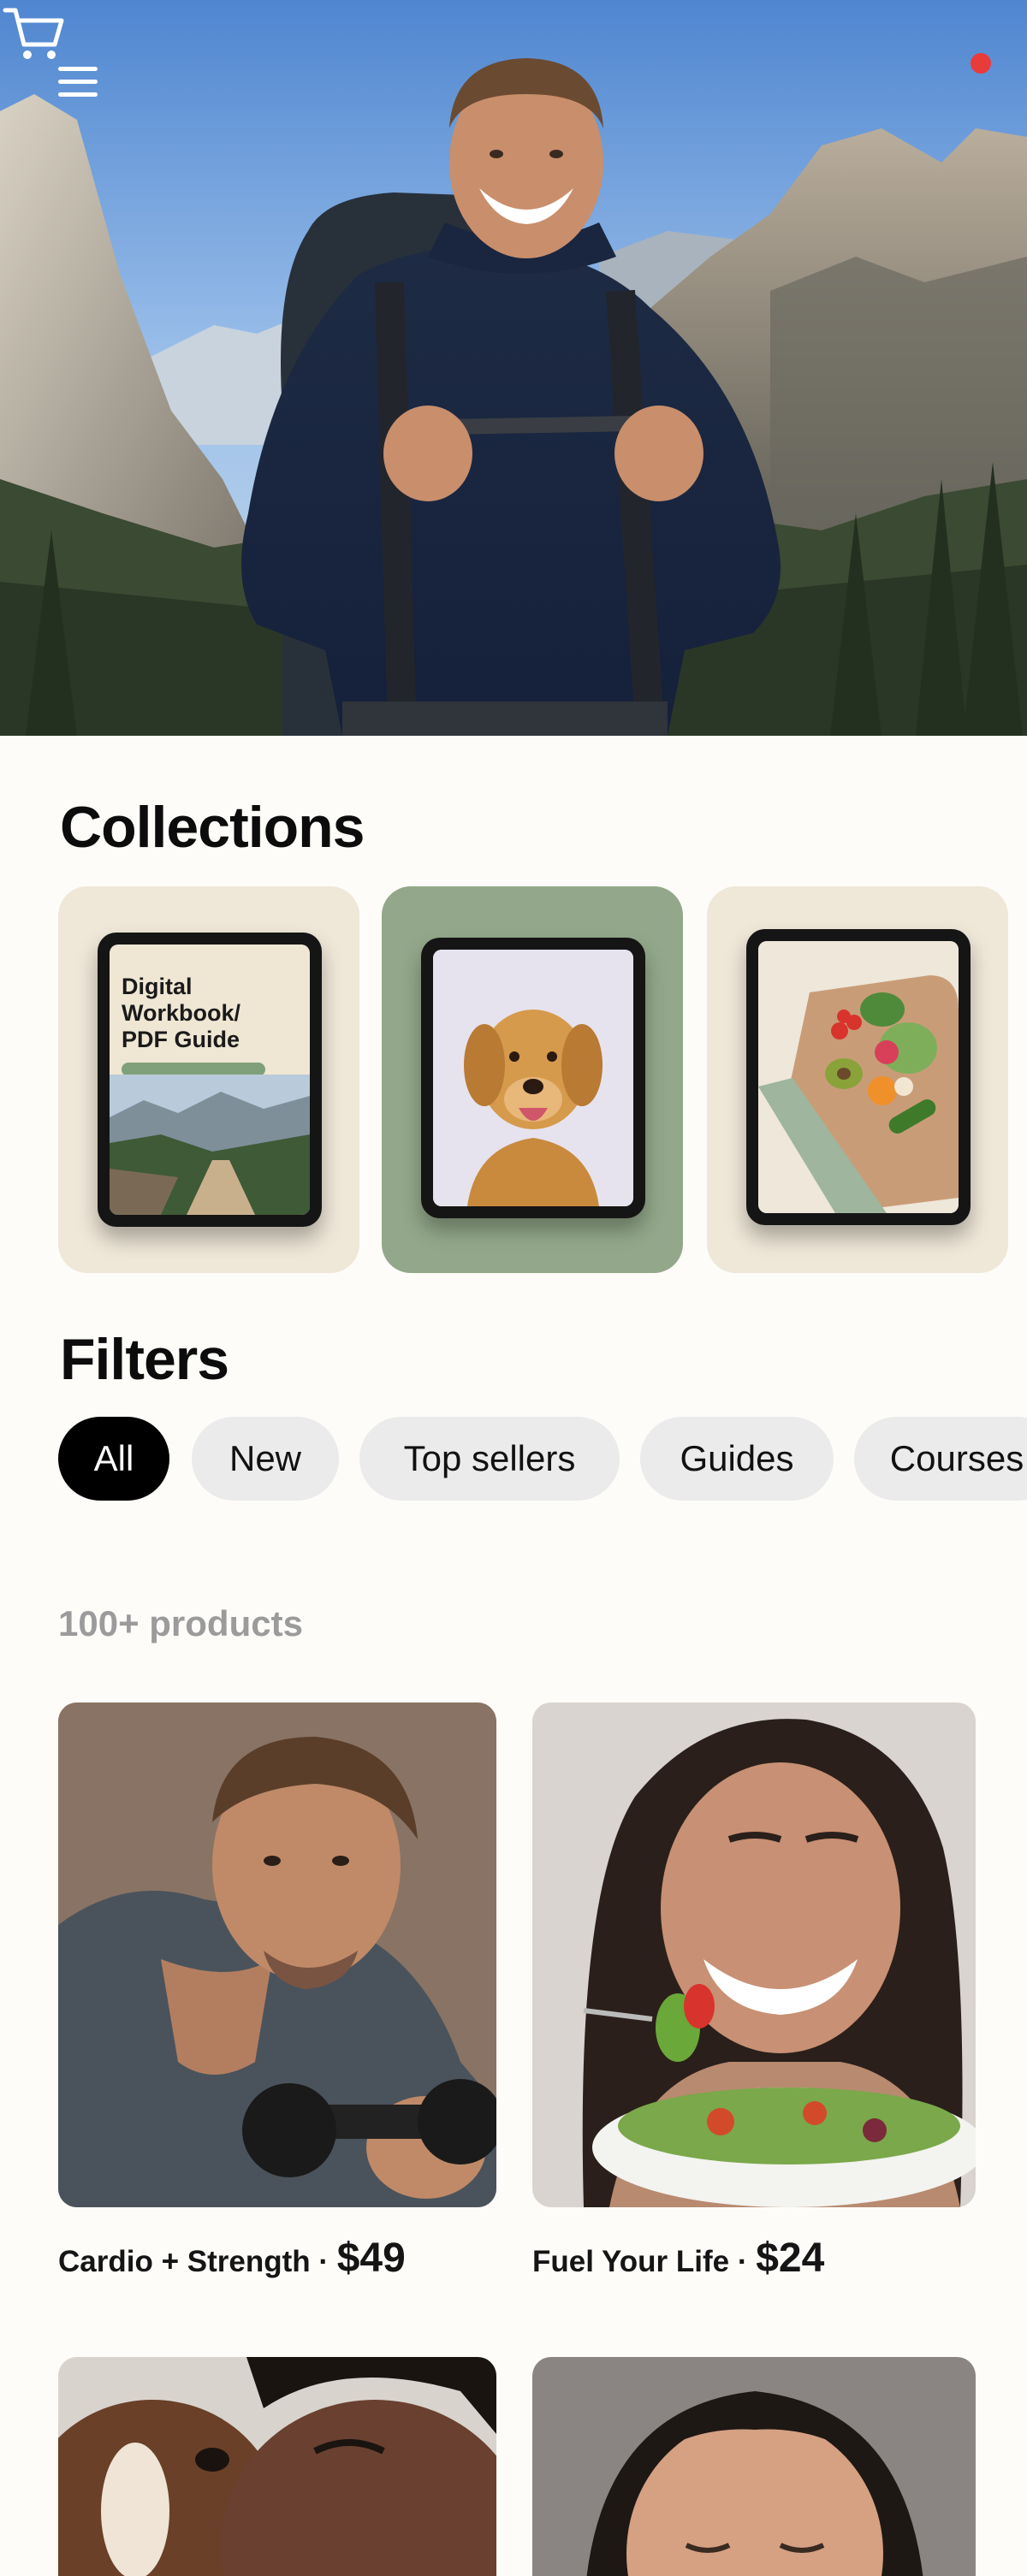 This screenshot has height=2576, width=1027. I want to click on product-count: 100+ products, so click(180, 1623).